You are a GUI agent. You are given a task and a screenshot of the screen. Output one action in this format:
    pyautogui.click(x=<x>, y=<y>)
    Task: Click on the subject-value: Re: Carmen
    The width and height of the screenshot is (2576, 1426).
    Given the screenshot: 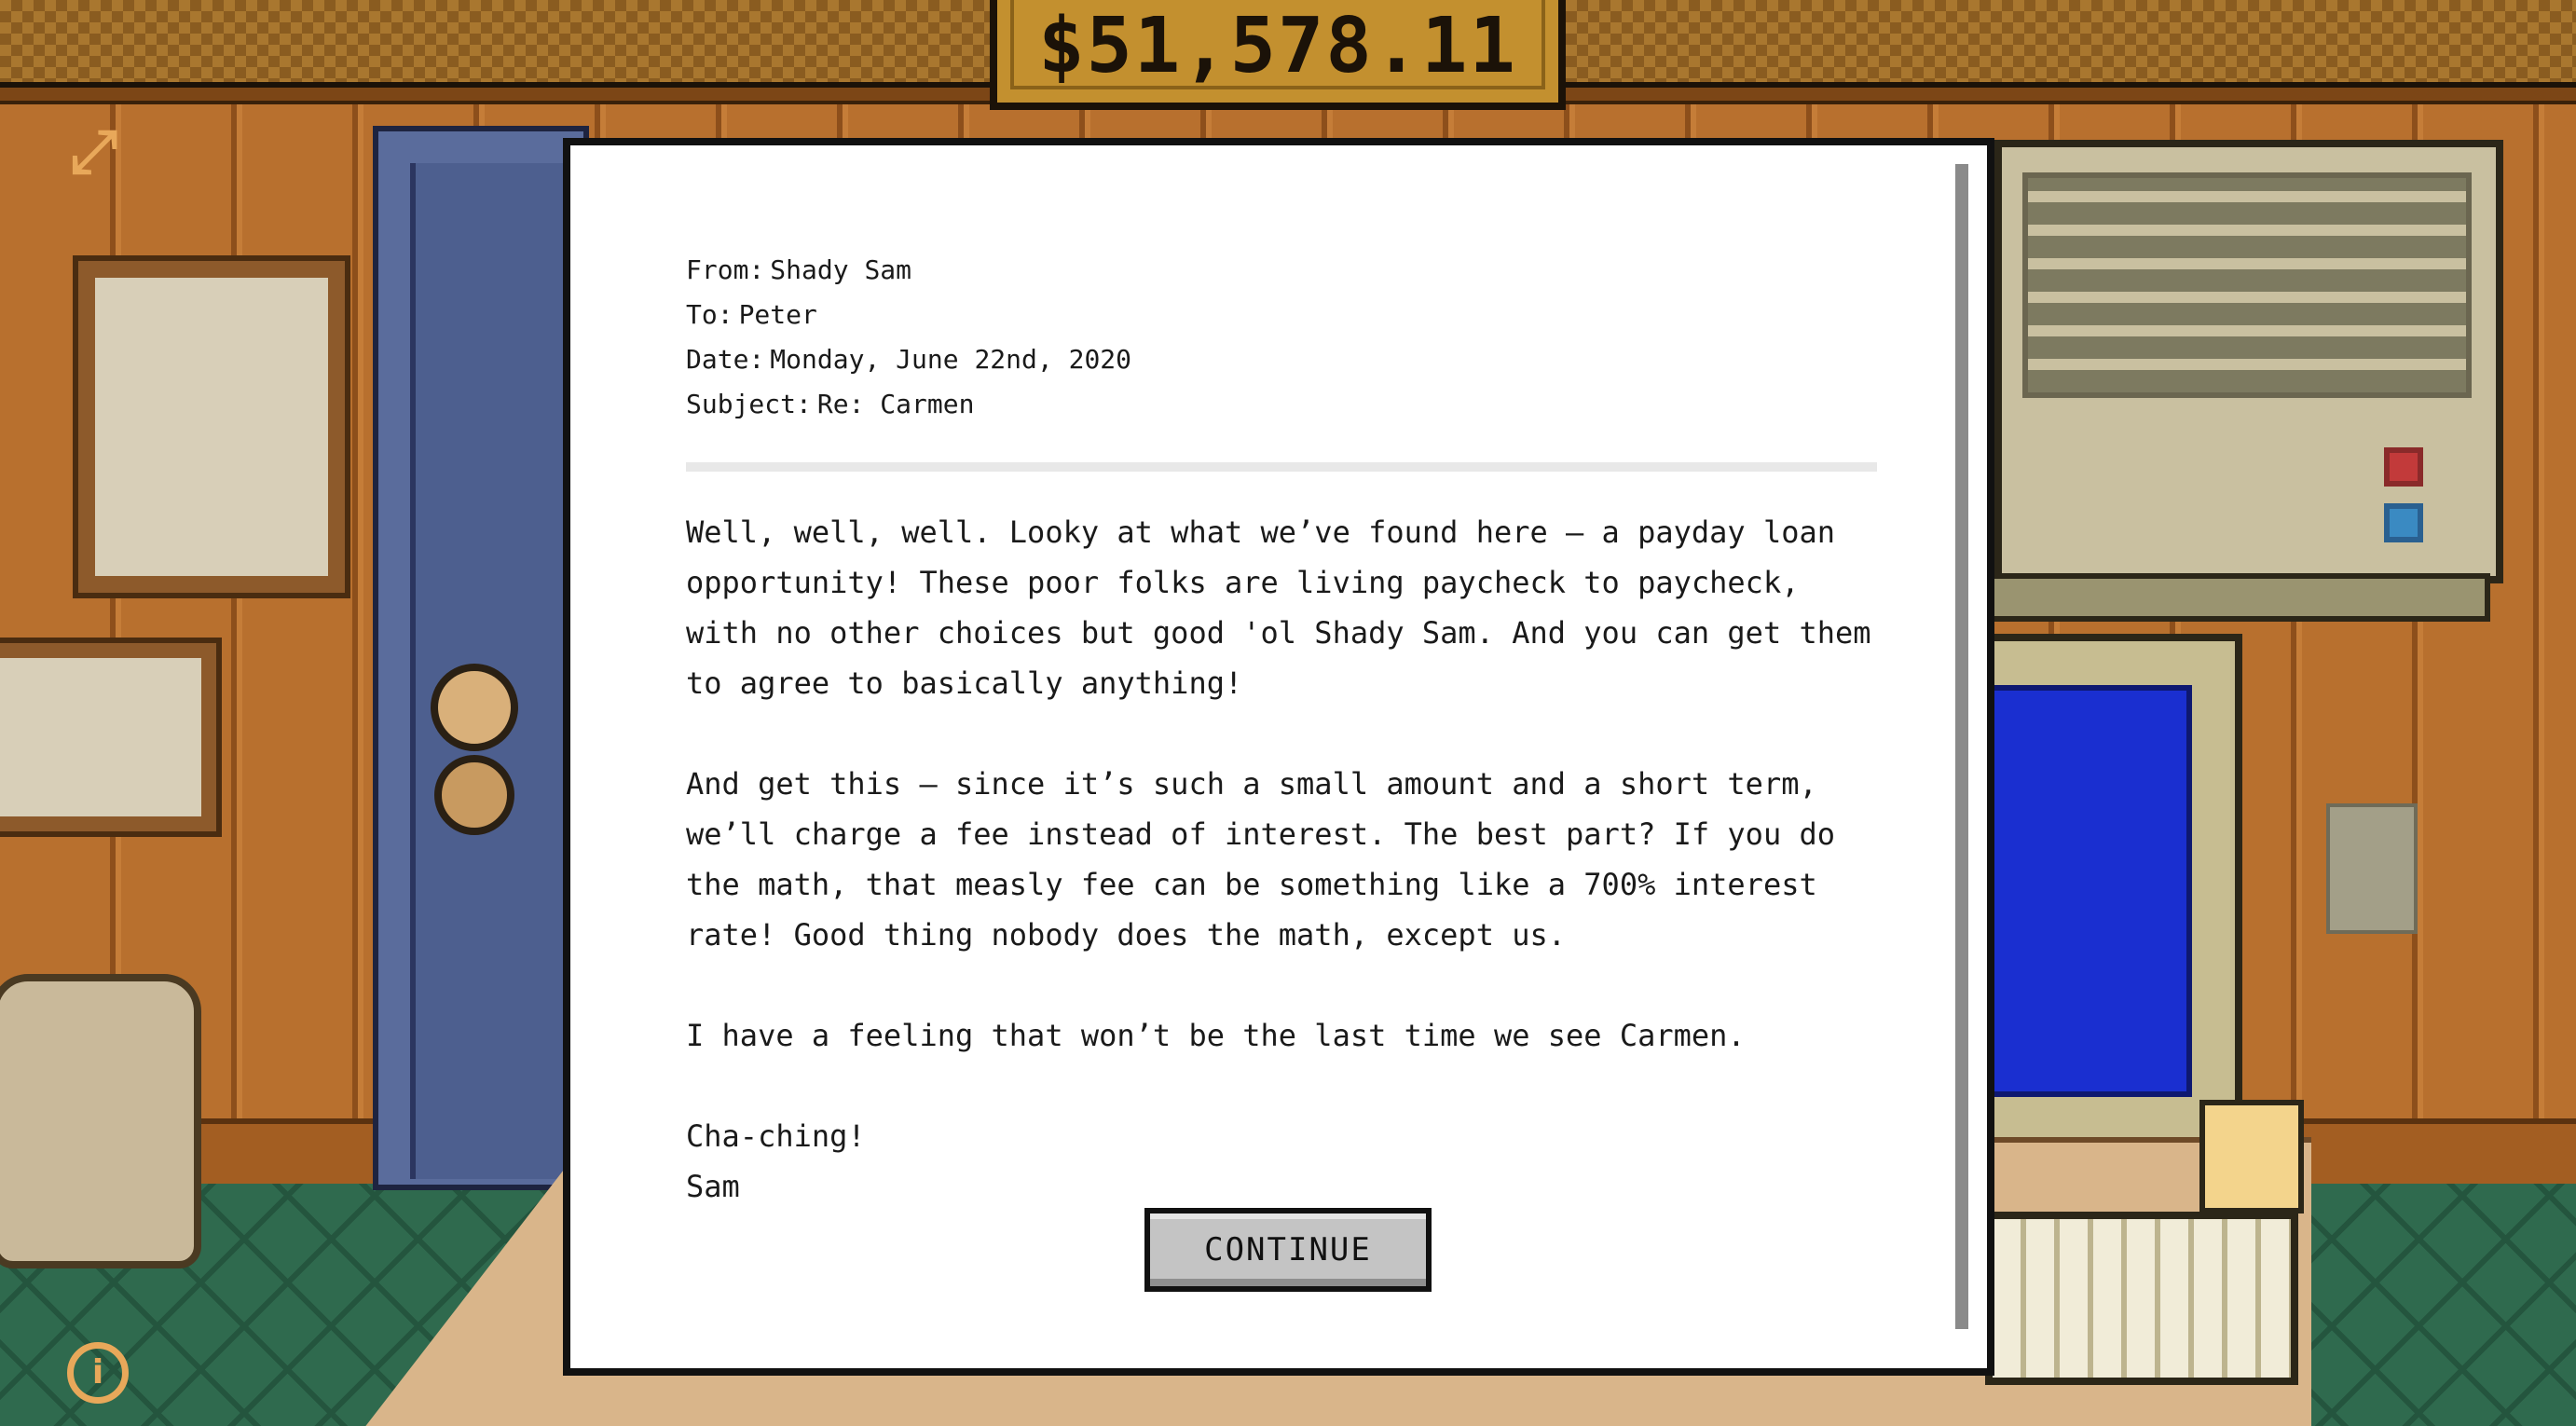 What is the action you would take?
    pyautogui.click(x=895, y=404)
    